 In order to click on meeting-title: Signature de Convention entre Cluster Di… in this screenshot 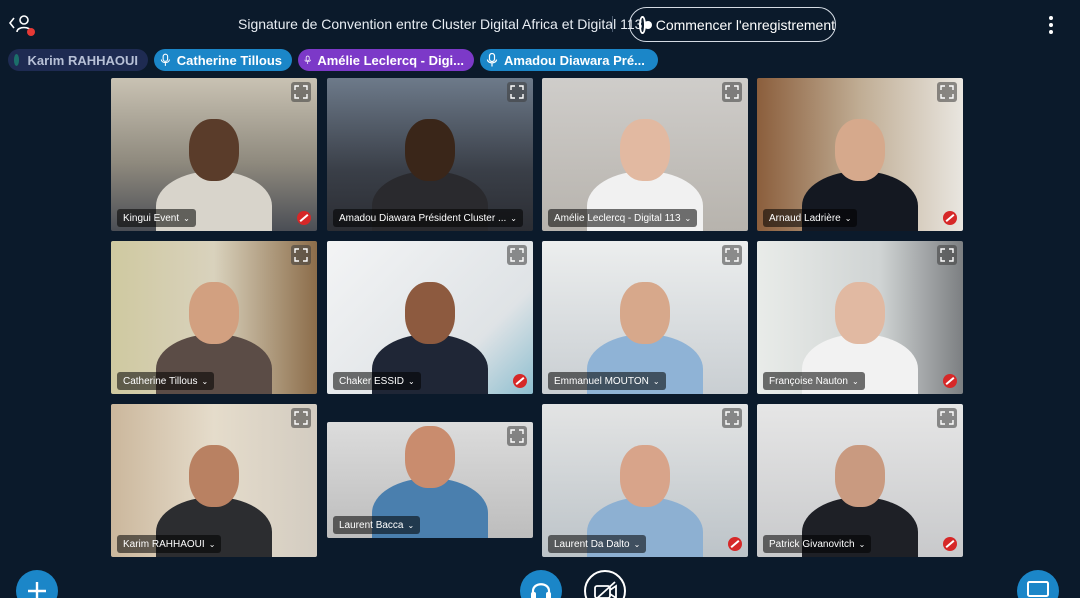, I will do `click(440, 24)`.